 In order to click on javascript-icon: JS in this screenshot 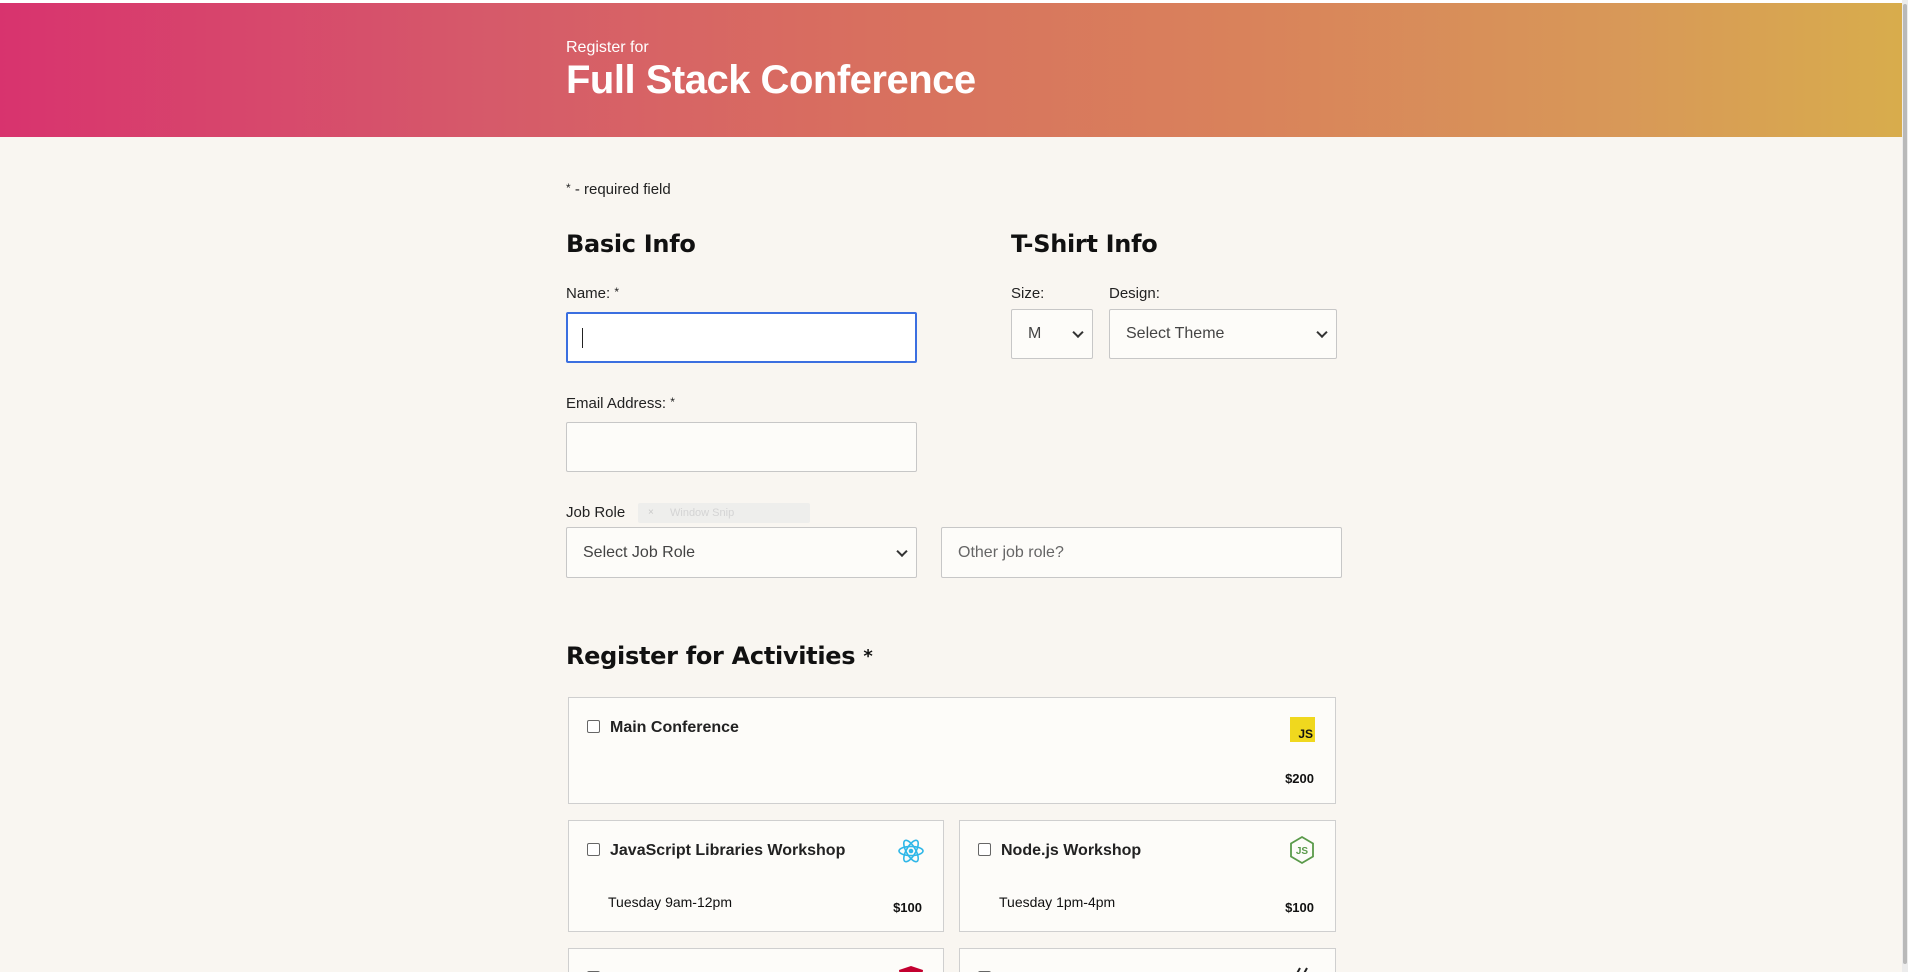, I will do `click(1302, 729)`.